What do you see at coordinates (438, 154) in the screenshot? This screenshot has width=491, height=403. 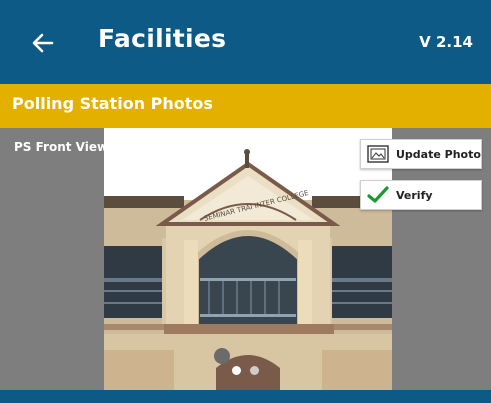 I see `update-photo-label: Update Photo` at bounding box center [438, 154].